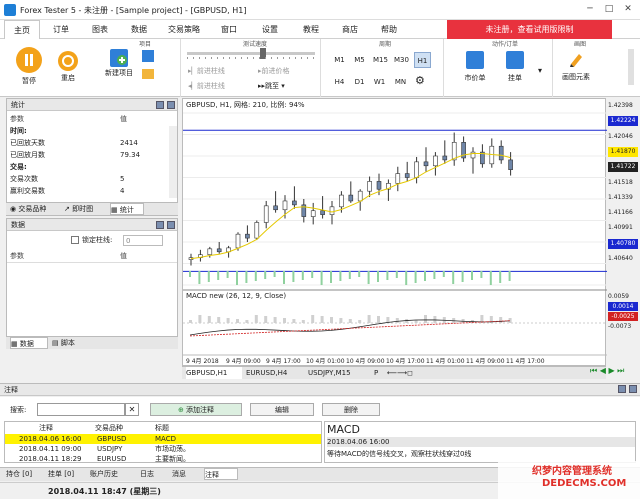 The height and width of the screenshot is (499, 640). I want to click on tab-pending: 挂单 [0], so click(67, 474).